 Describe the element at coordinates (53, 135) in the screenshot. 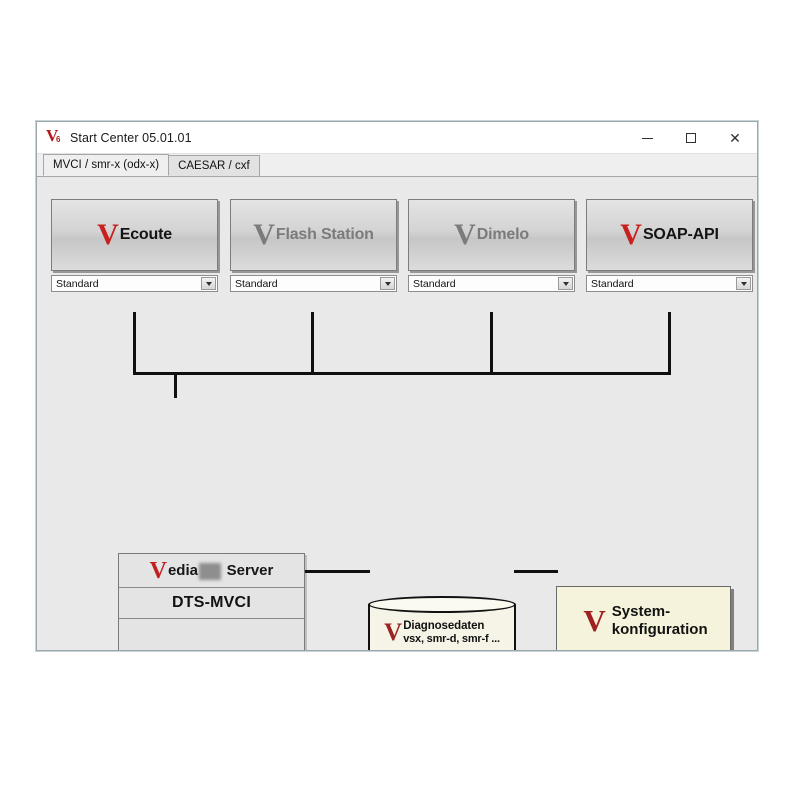

I see `vediamo-v-logo-icon: V6` at that location.